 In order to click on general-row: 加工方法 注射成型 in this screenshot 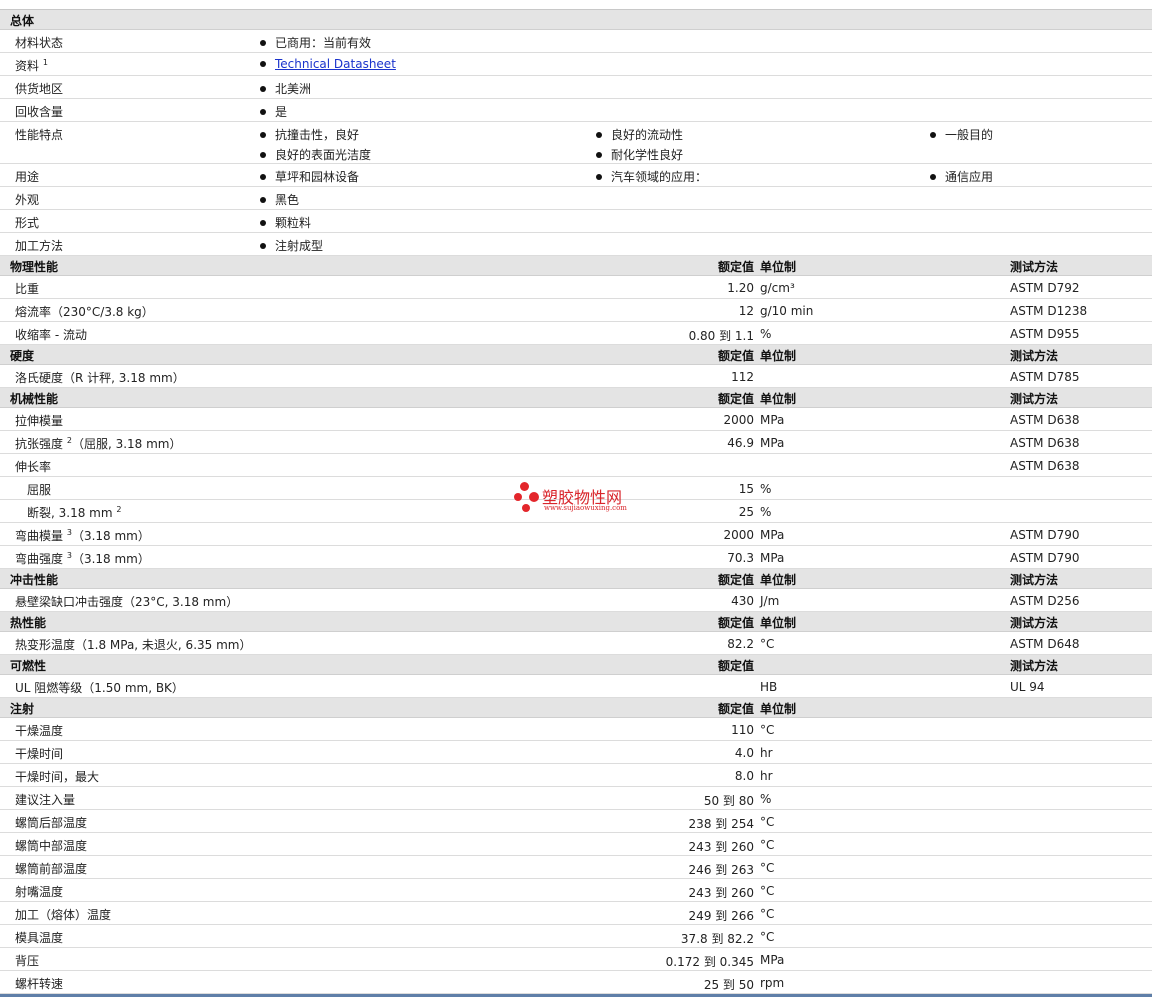, I will do `click(576, 244)`.